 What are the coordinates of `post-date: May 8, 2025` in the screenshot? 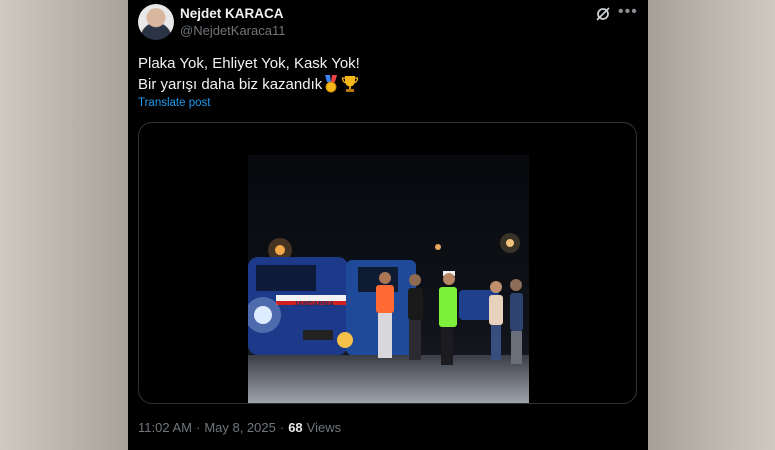 It's located at (240, 427).